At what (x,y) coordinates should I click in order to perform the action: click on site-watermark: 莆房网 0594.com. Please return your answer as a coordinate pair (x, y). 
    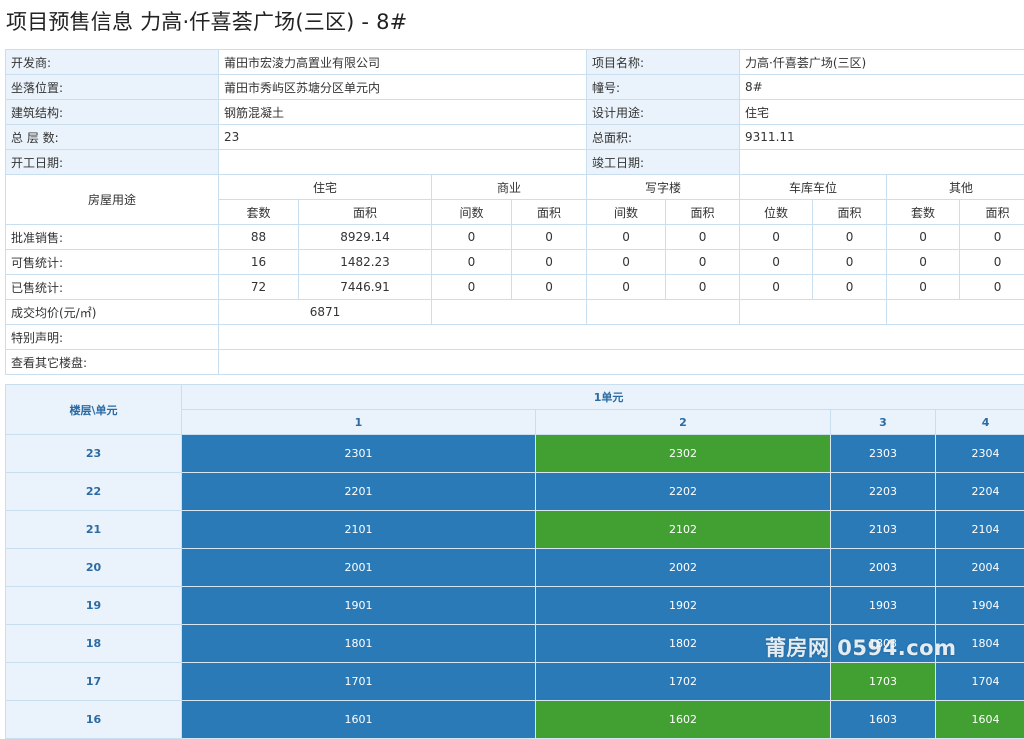
    Looking at the image, I should click on (861, 647).